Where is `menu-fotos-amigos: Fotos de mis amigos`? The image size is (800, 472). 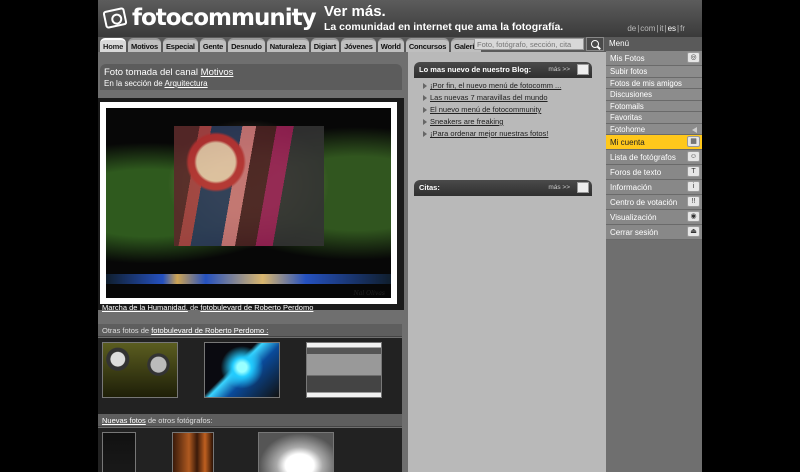 menu-fotos-amigos: Fotos de mis amigos is located at coordinates (654, 83).